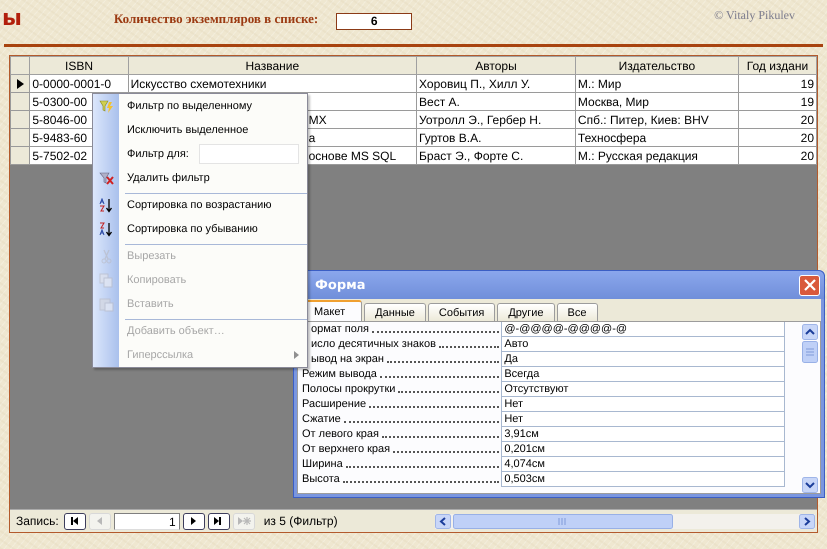  Describe the element at coordinates (192, 229) in the screenshot. I see `menu-item: Сортировка по убыванию` at that location.